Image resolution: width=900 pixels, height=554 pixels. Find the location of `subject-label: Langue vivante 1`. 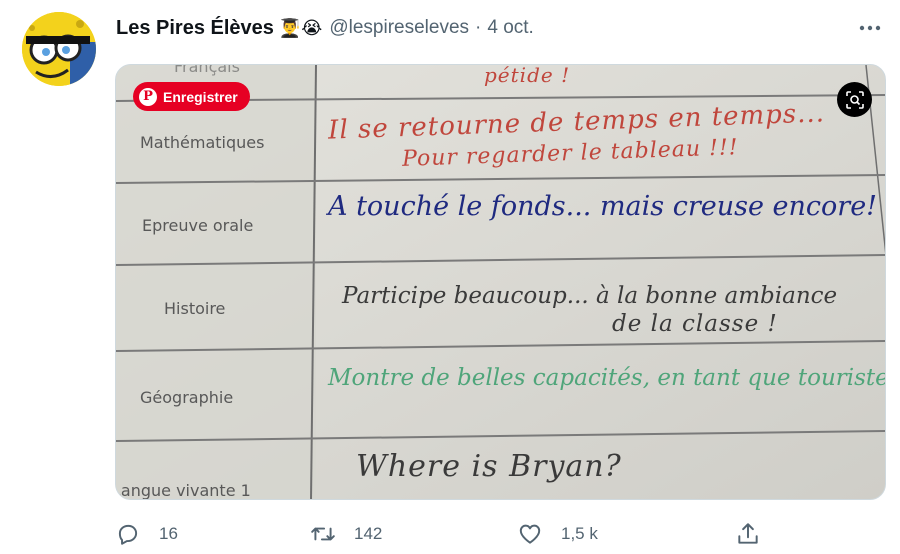

subject-label: Langue vivante 1 is located at coordinates (183, 490).